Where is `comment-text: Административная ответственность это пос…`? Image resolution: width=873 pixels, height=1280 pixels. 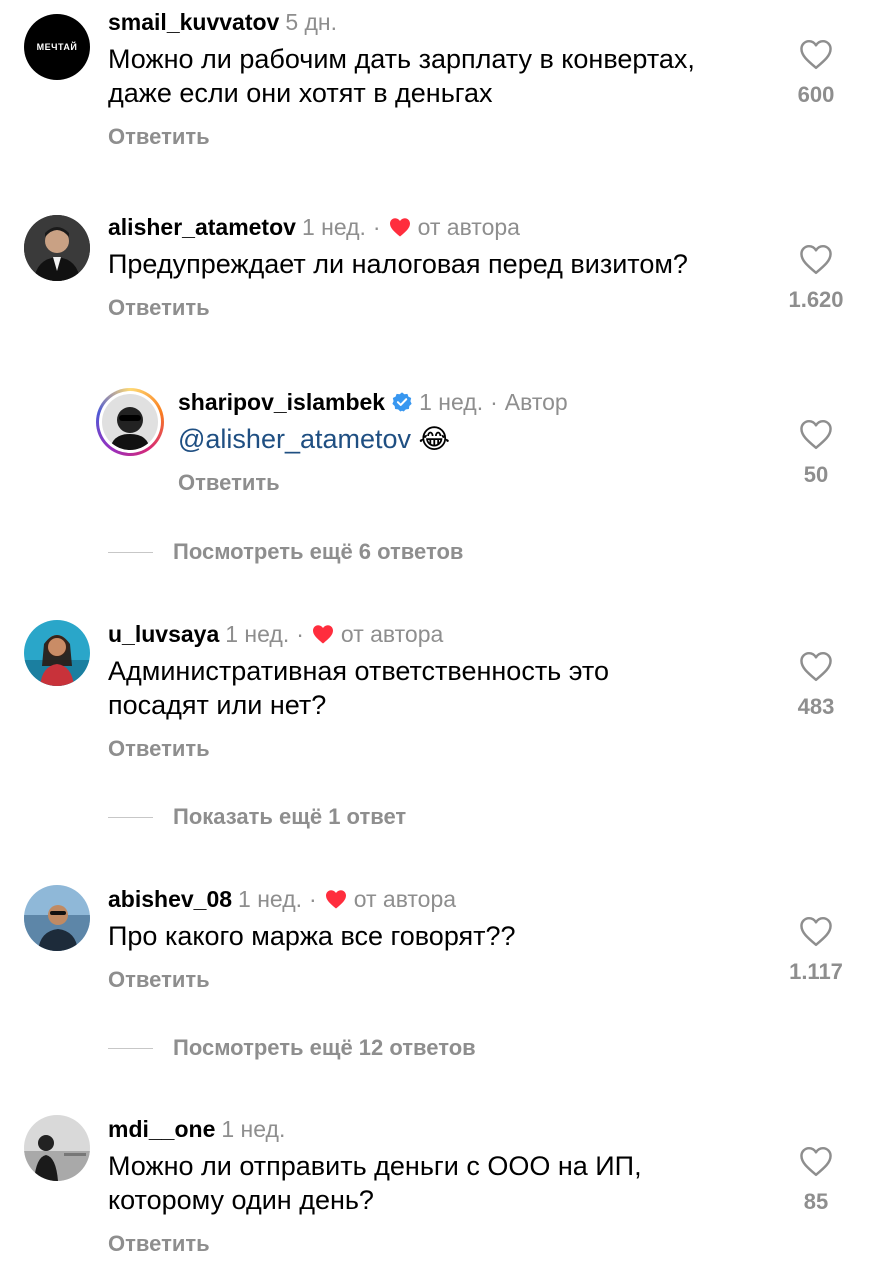 comment-text: Административная ответственность это пос… is located at coordinates (358, 688).